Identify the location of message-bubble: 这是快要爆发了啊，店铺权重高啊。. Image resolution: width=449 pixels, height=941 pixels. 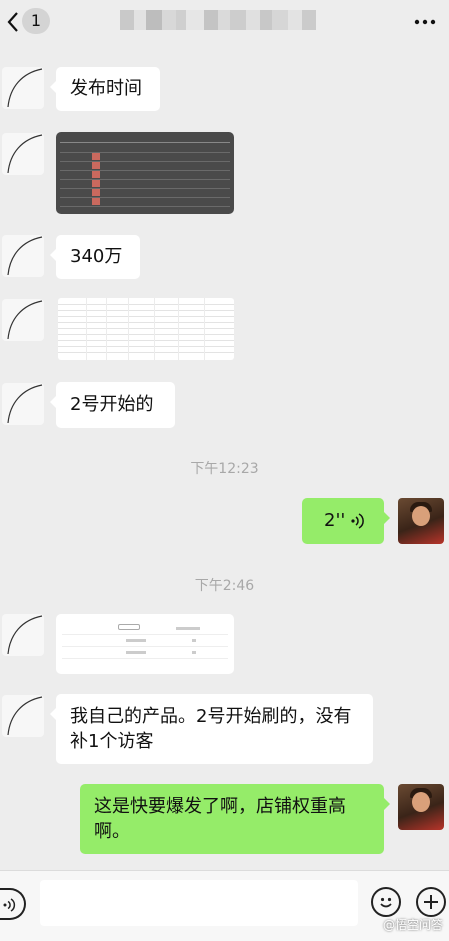
(235, 819).